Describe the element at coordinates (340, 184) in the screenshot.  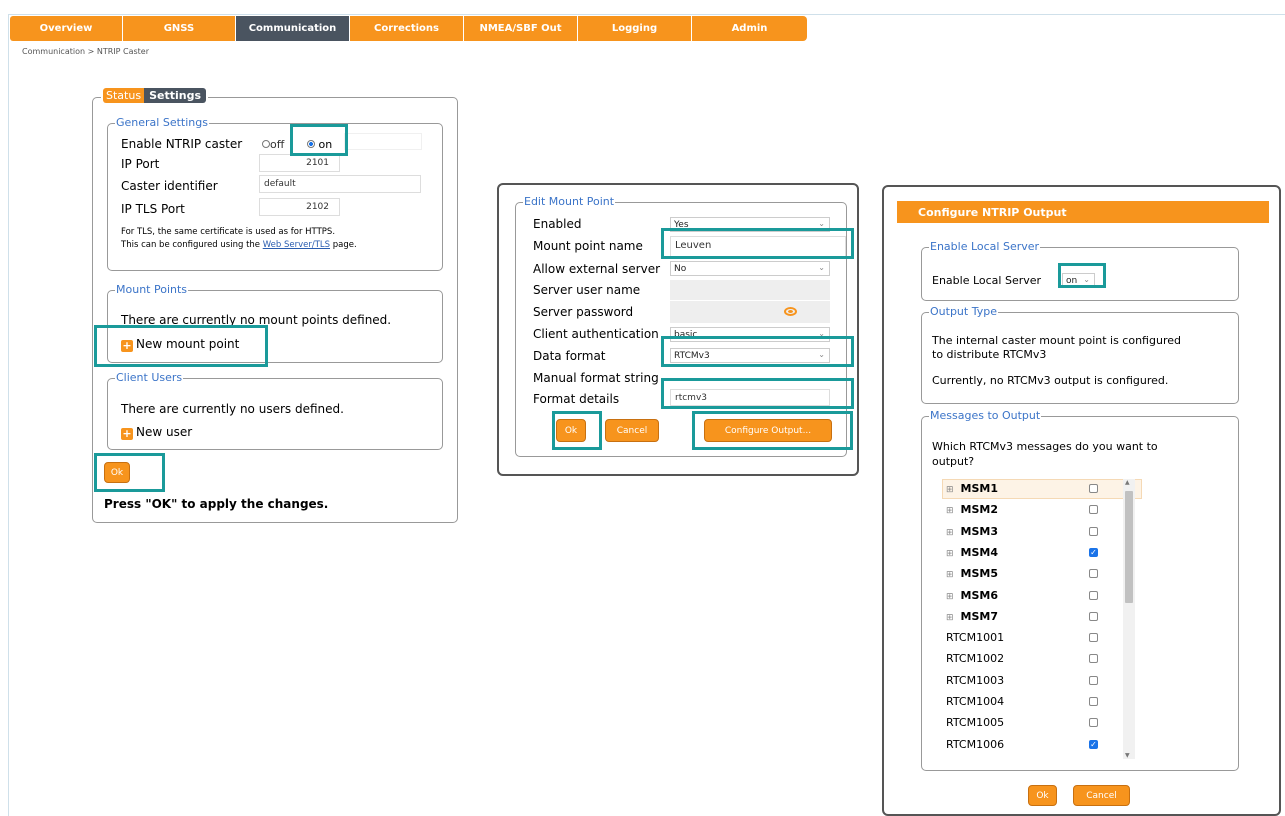
I see `caster-id-input: default` at that location.